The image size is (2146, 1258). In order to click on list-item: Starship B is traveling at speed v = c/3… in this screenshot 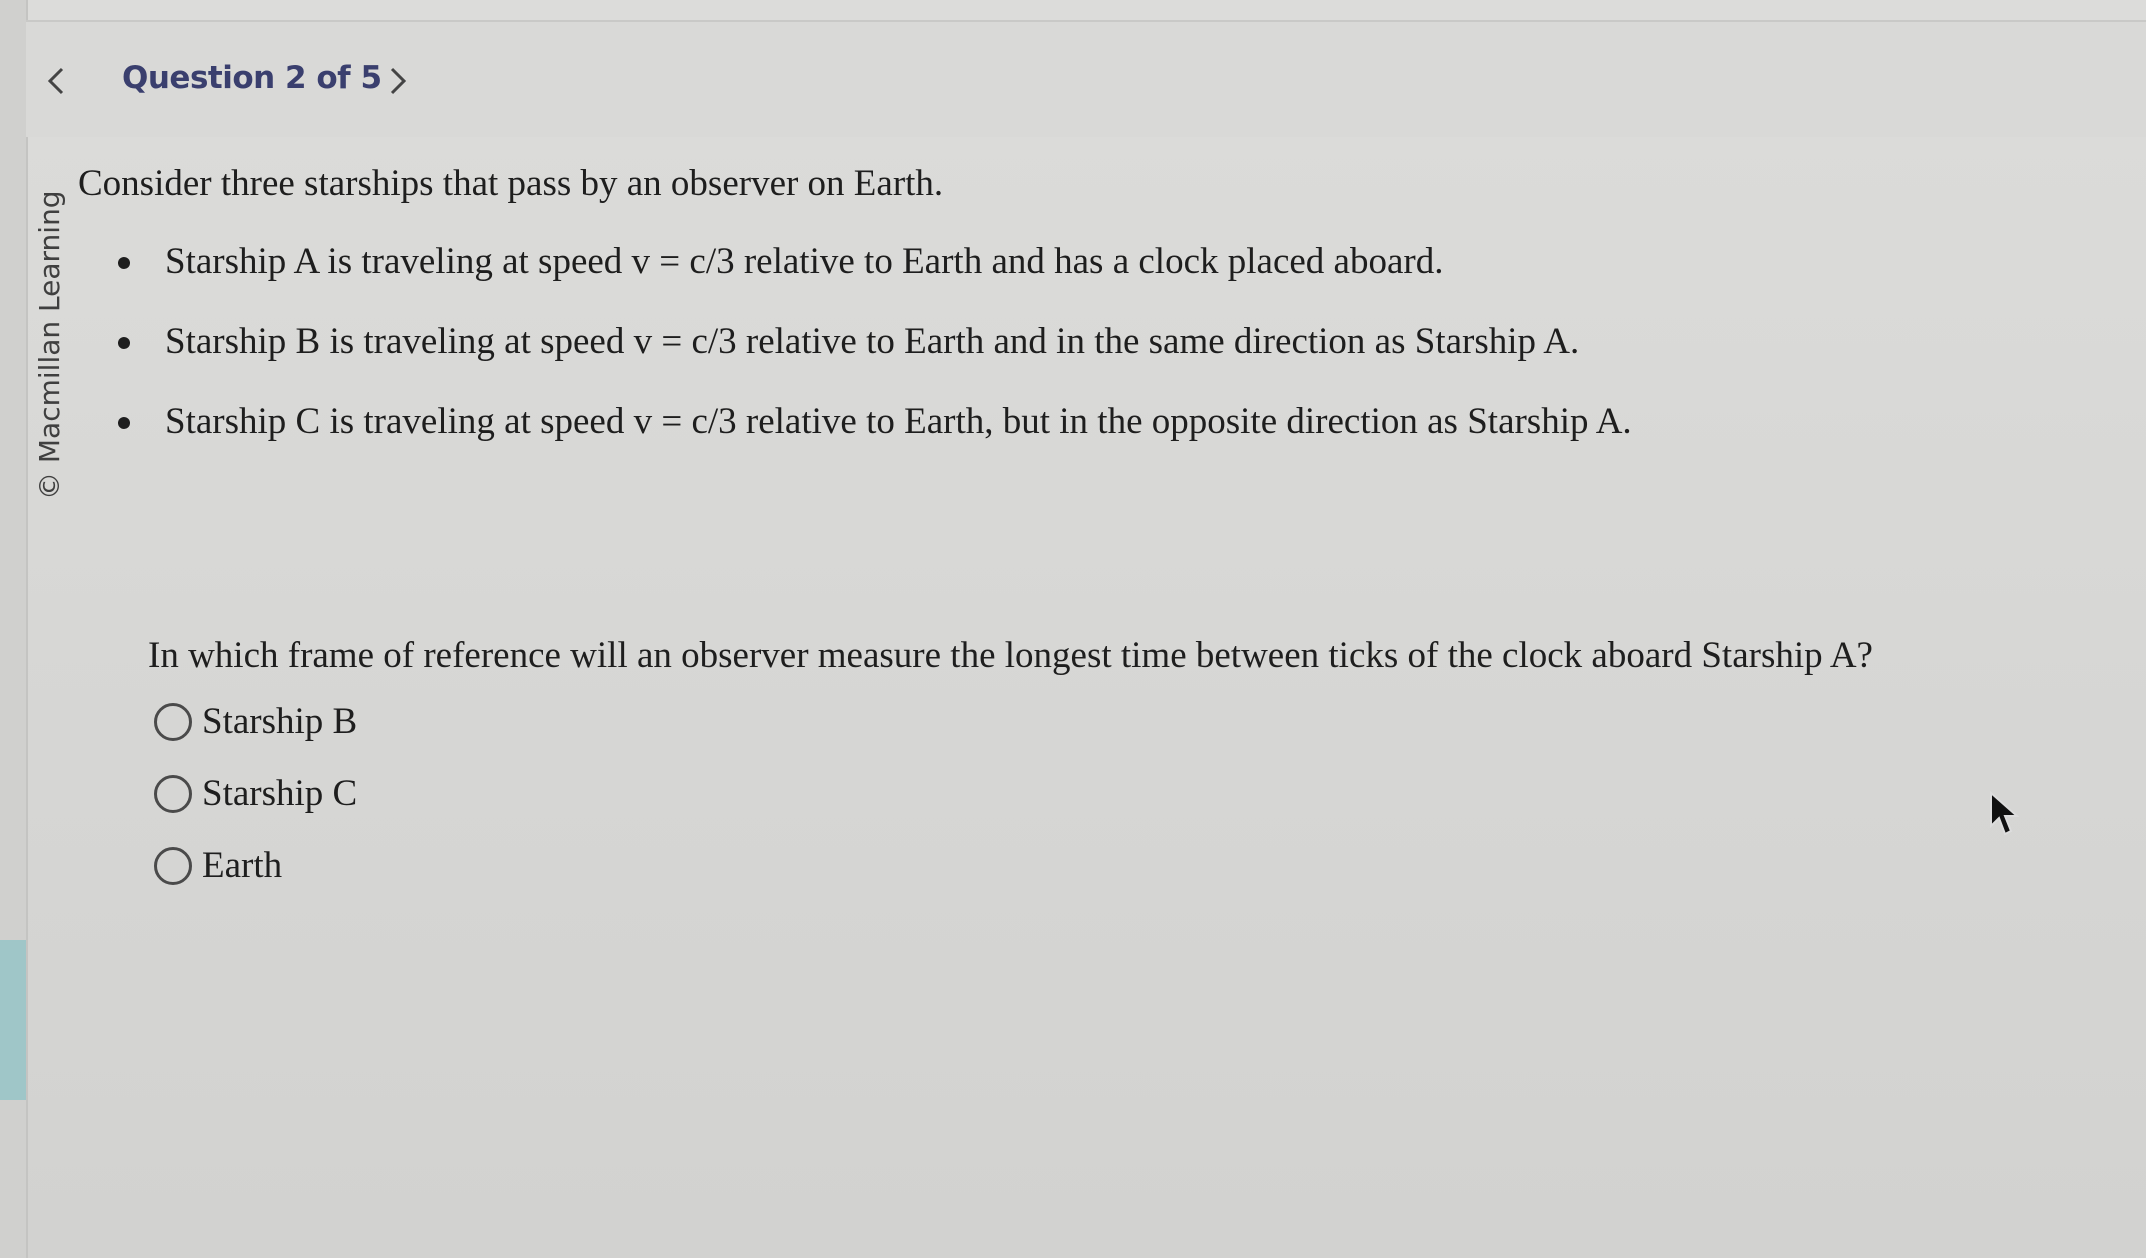, I will do `click(1078, 342)`.